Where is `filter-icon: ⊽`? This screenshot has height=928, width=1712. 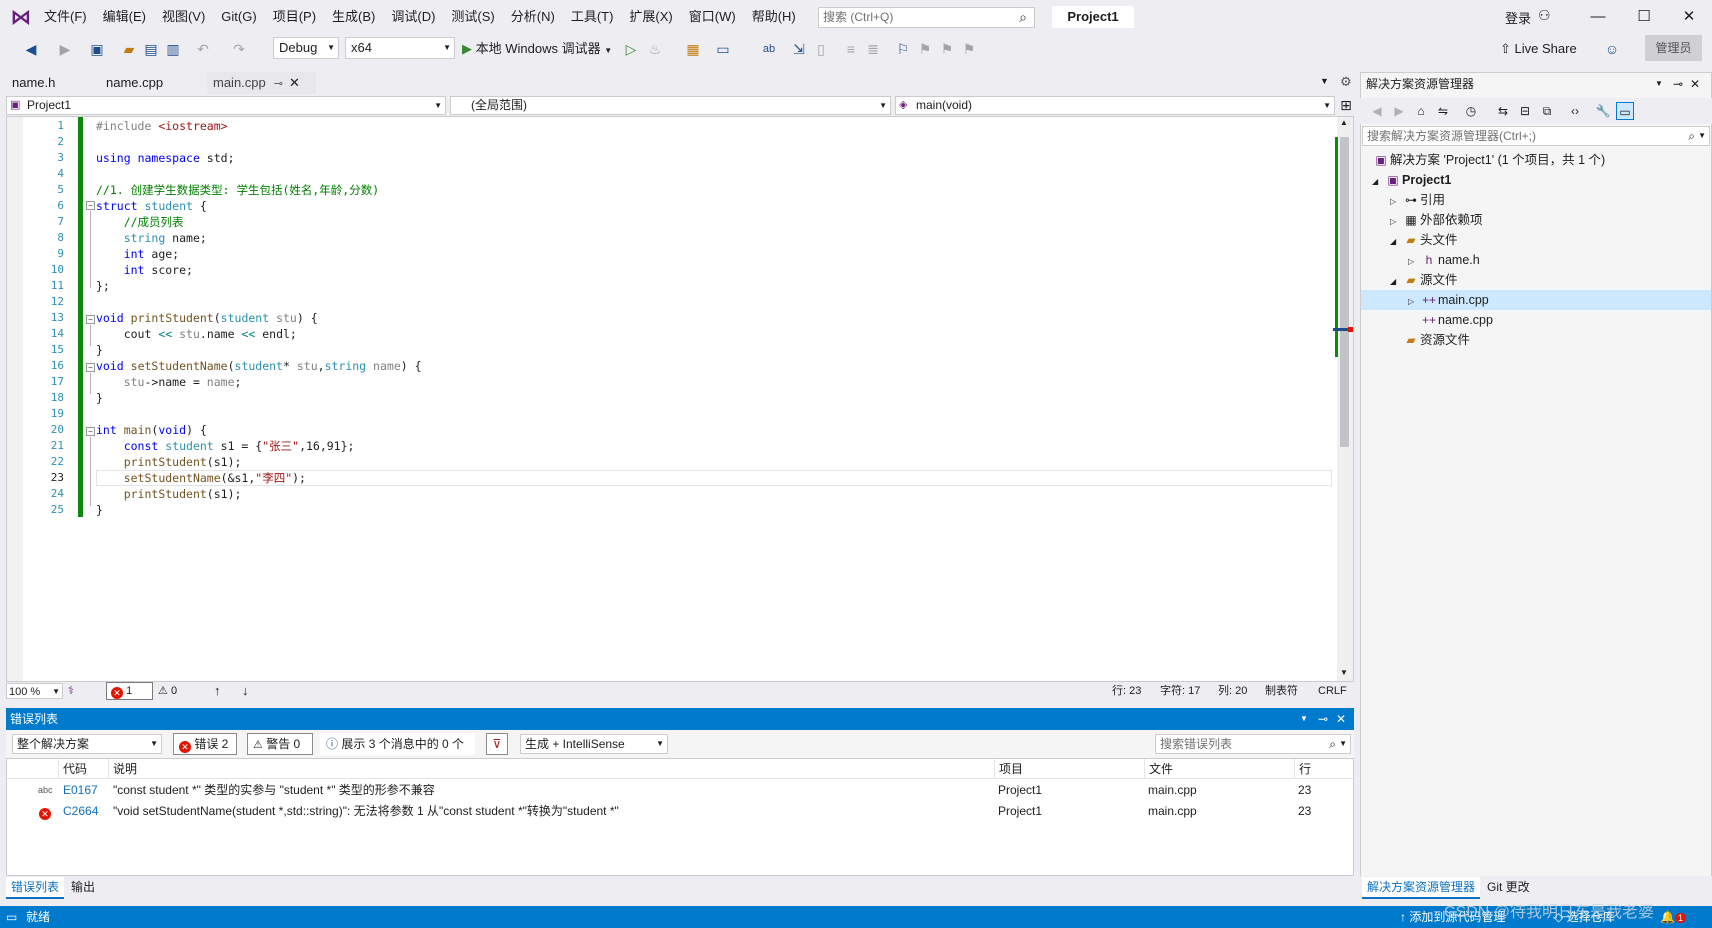 filter-icon: ⊽ is located at coordinates (497, 744).